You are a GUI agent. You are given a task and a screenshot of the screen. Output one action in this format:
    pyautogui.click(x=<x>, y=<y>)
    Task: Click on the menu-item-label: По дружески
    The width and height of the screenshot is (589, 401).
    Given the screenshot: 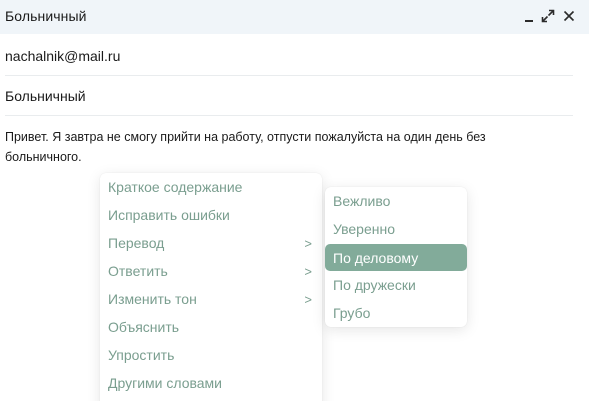 What is the action you would take?
    pyautogui.click(x=374, y=285)
    